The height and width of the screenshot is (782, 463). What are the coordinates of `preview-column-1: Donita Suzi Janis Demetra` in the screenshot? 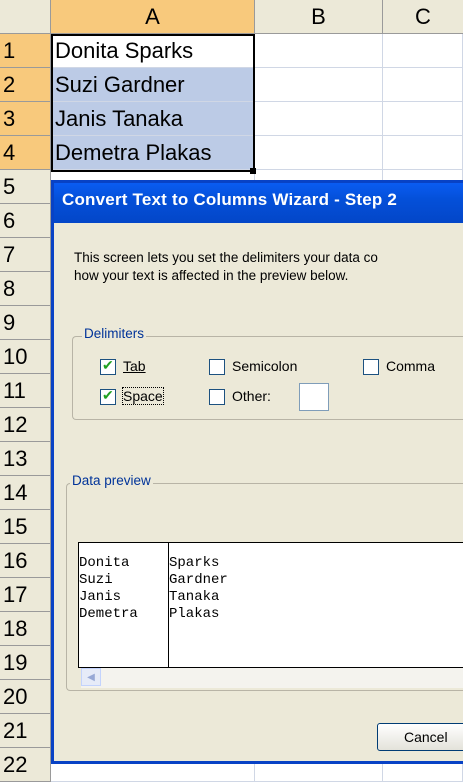 It's located at (108, 589).